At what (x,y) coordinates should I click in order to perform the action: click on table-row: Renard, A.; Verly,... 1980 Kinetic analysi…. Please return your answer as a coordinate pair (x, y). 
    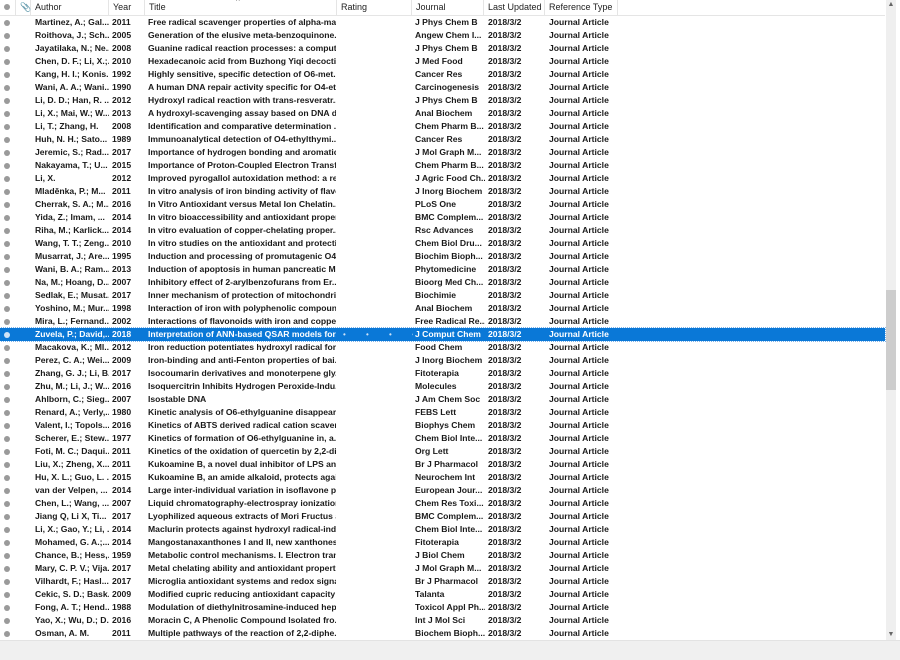
    Looking at the image, I should click on (442, 412).